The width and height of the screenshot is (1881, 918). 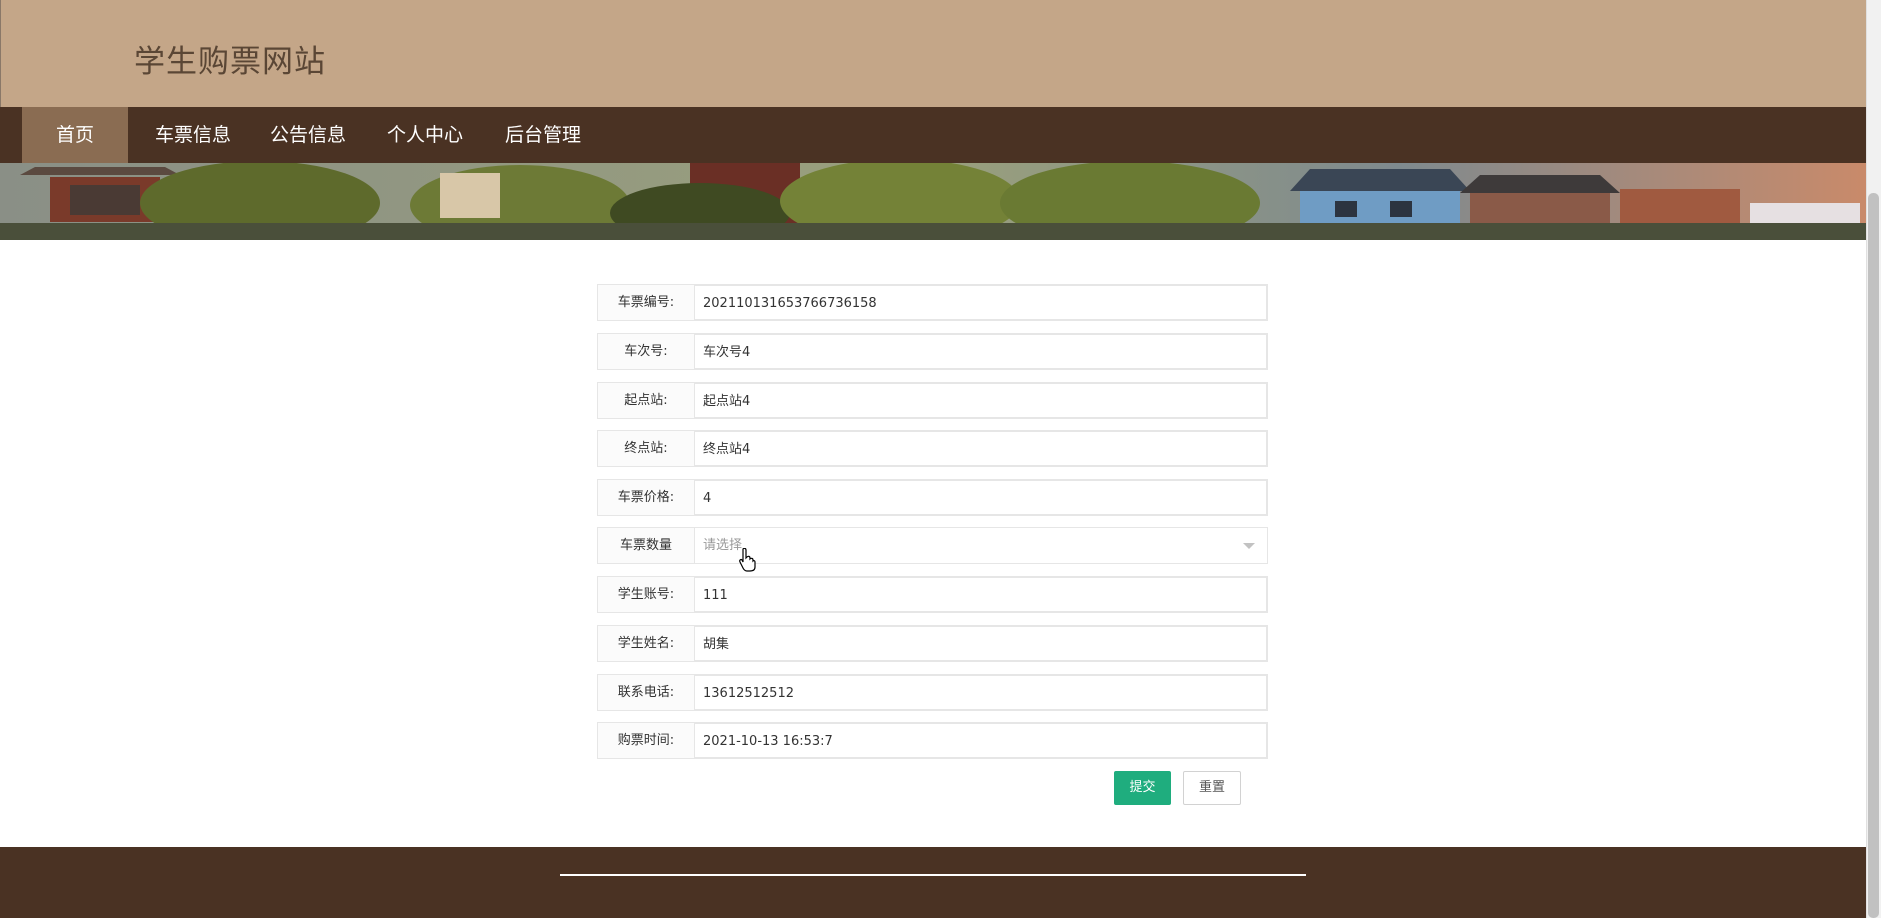 What do you see at coordinates (646, 594) in the screenshot?
I see `student-account-label: 学生账号:` at bounding box center [646, 594].